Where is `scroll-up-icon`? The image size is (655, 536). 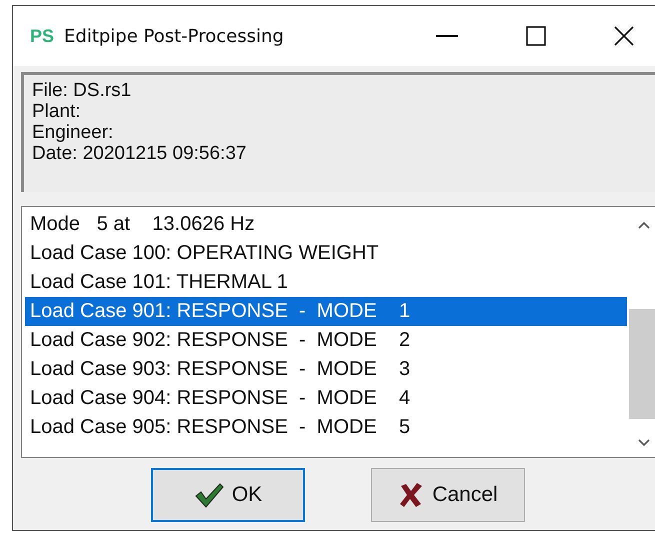 scroll-up-icon is located at coordinates (644, 225).